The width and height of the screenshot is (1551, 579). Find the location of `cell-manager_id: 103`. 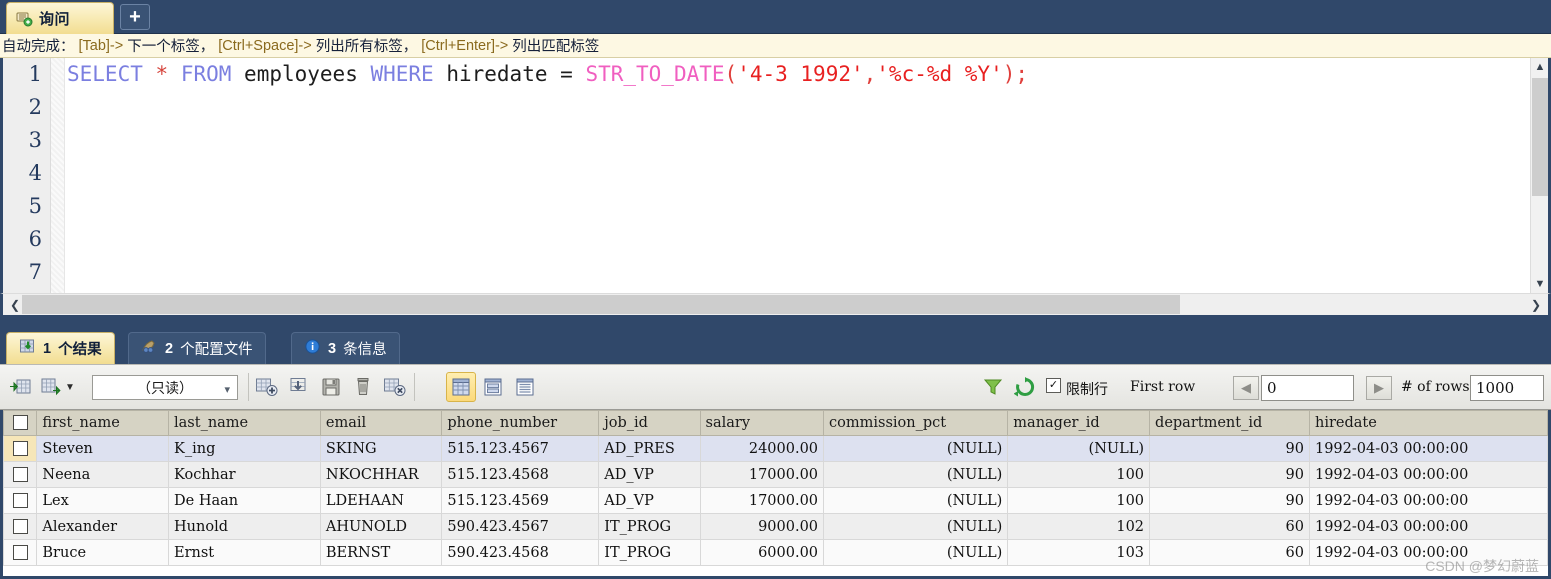

cell-manager_id: 103 is located at coordinates (1079, 552).